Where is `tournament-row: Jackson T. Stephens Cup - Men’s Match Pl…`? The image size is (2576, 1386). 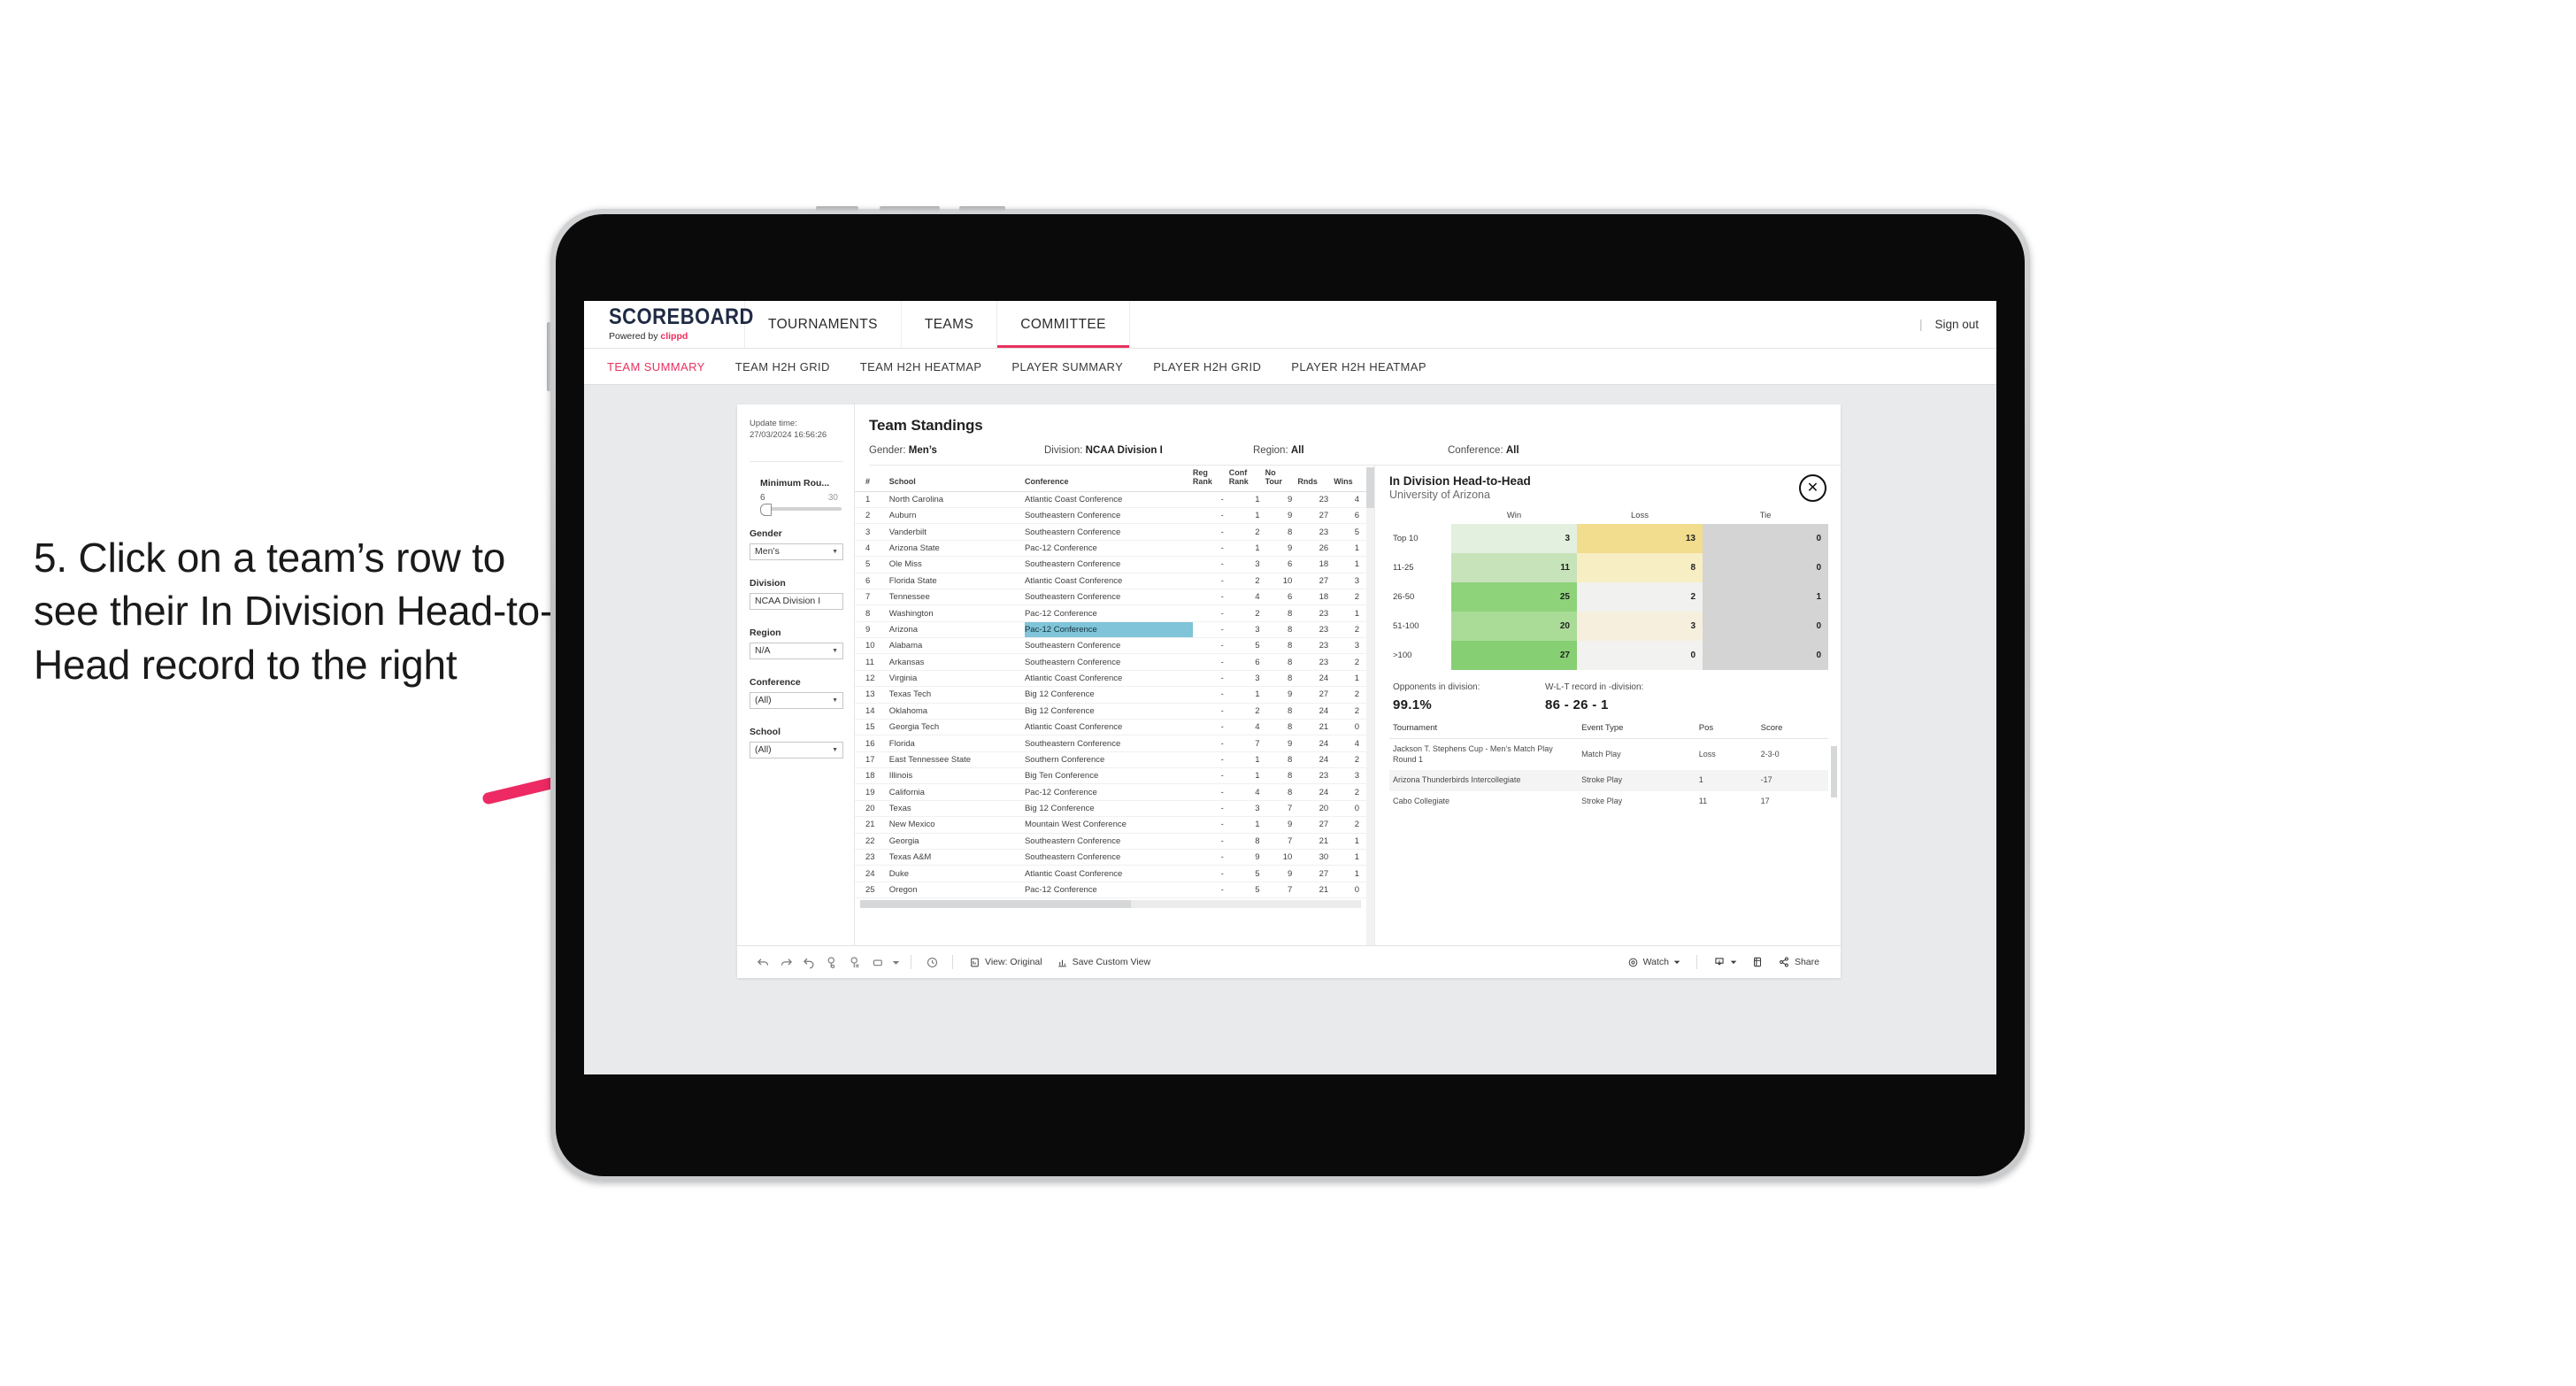 tournament-row: Jackson T. Stephens Cup - Men’s Match Pl… is located at coordinates (1608, 755).